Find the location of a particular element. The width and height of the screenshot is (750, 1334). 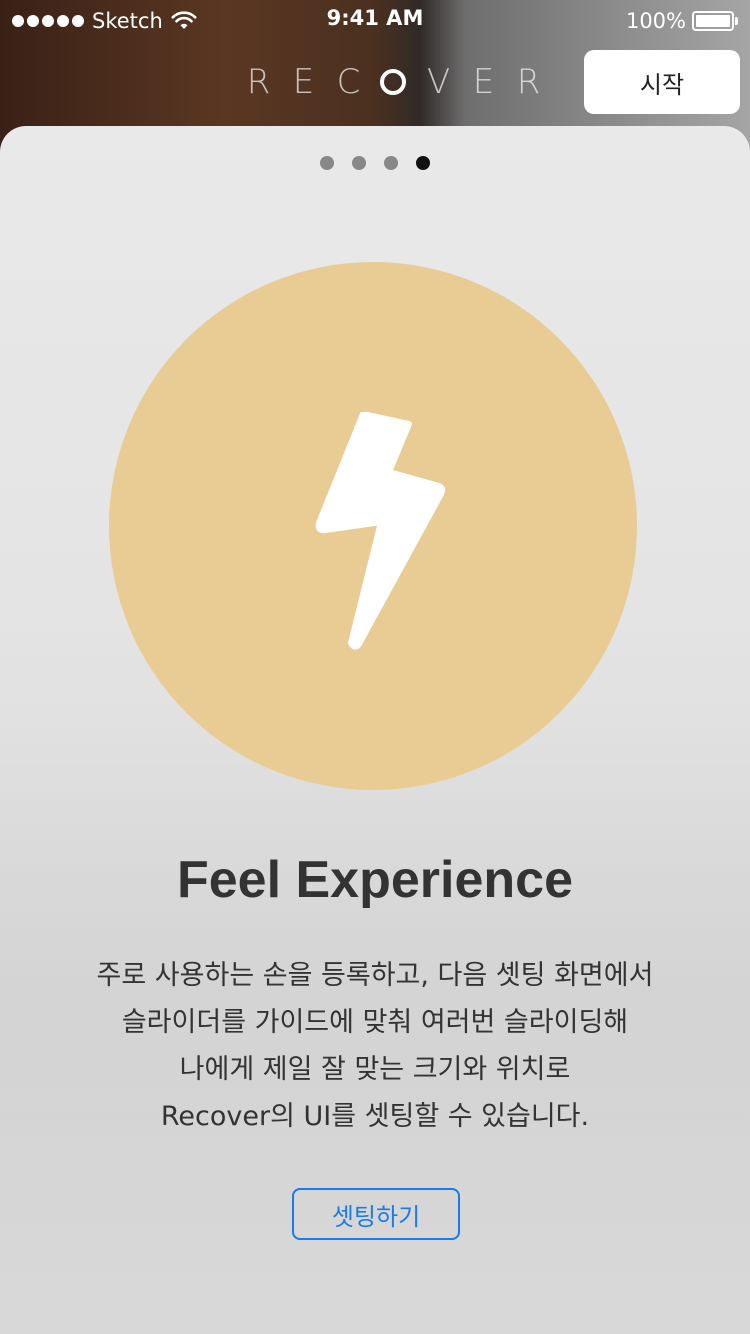

start-button: 시작 is located at coordinates (662, 82).